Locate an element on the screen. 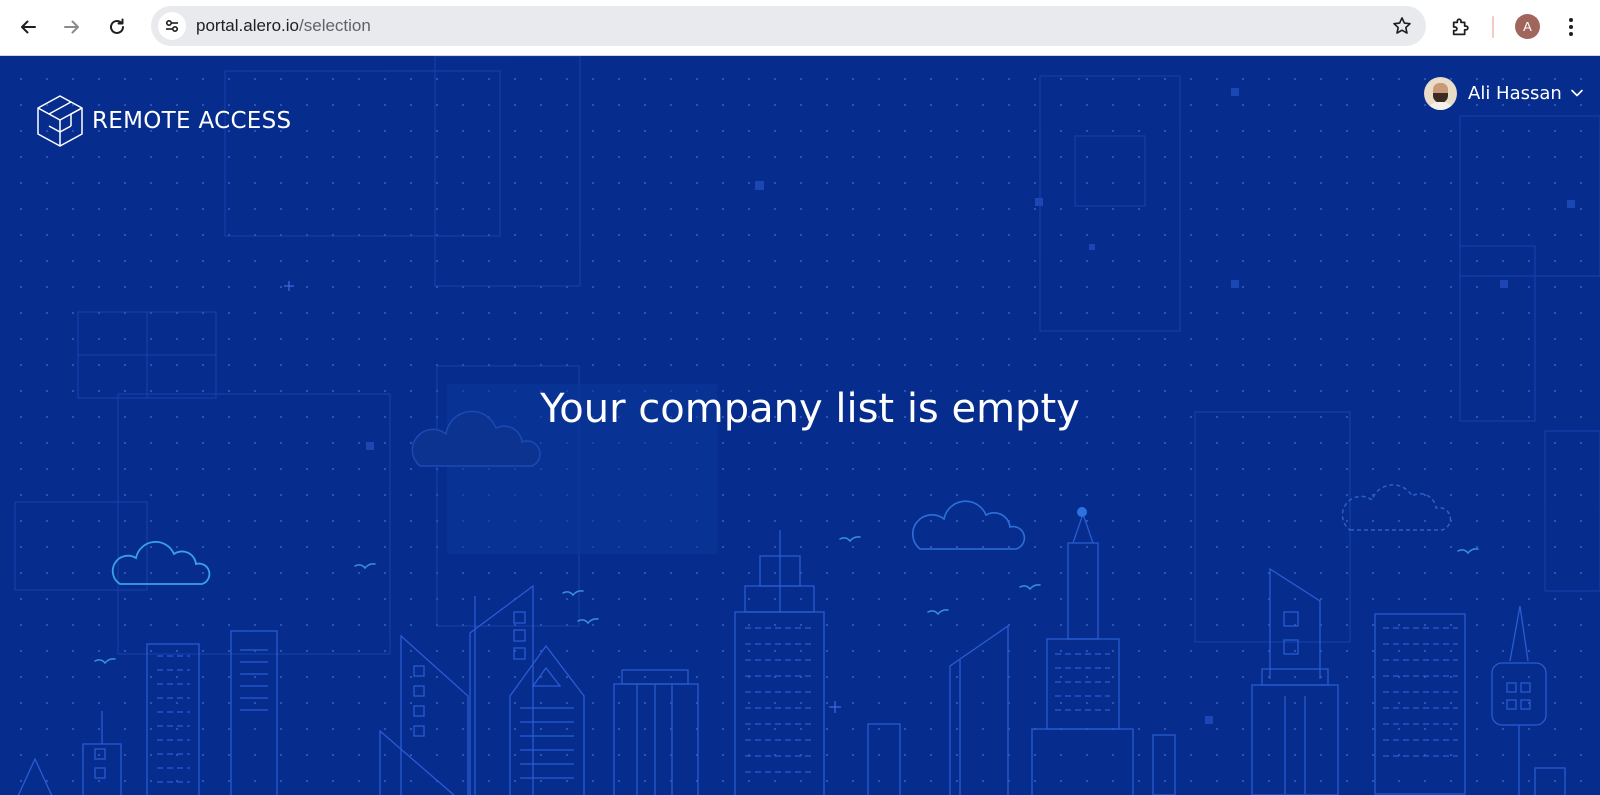 Image resolution: width=1600 pixels, height=795 pixels. url-host: portal.alero.io is located at coordinates (248, 25).